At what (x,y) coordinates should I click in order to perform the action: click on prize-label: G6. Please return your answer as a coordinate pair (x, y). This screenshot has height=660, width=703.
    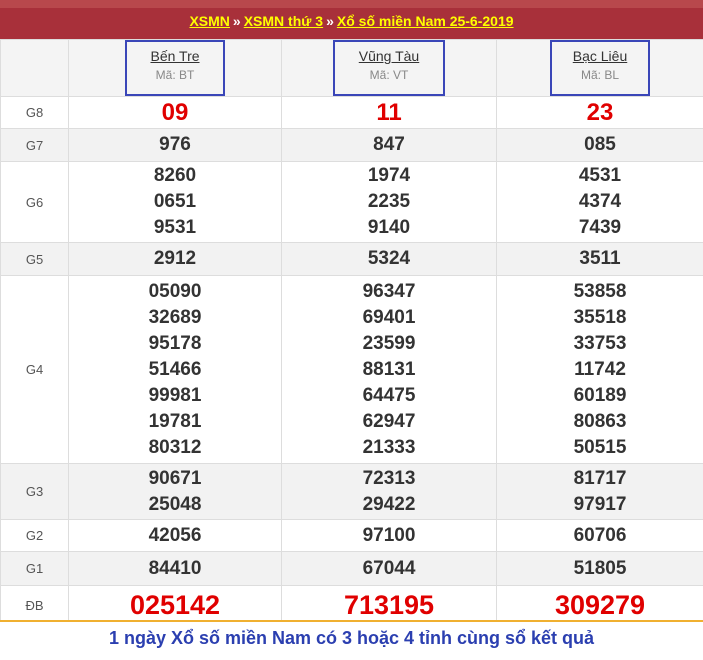
    Looking at the image, I should click on (34, 202).